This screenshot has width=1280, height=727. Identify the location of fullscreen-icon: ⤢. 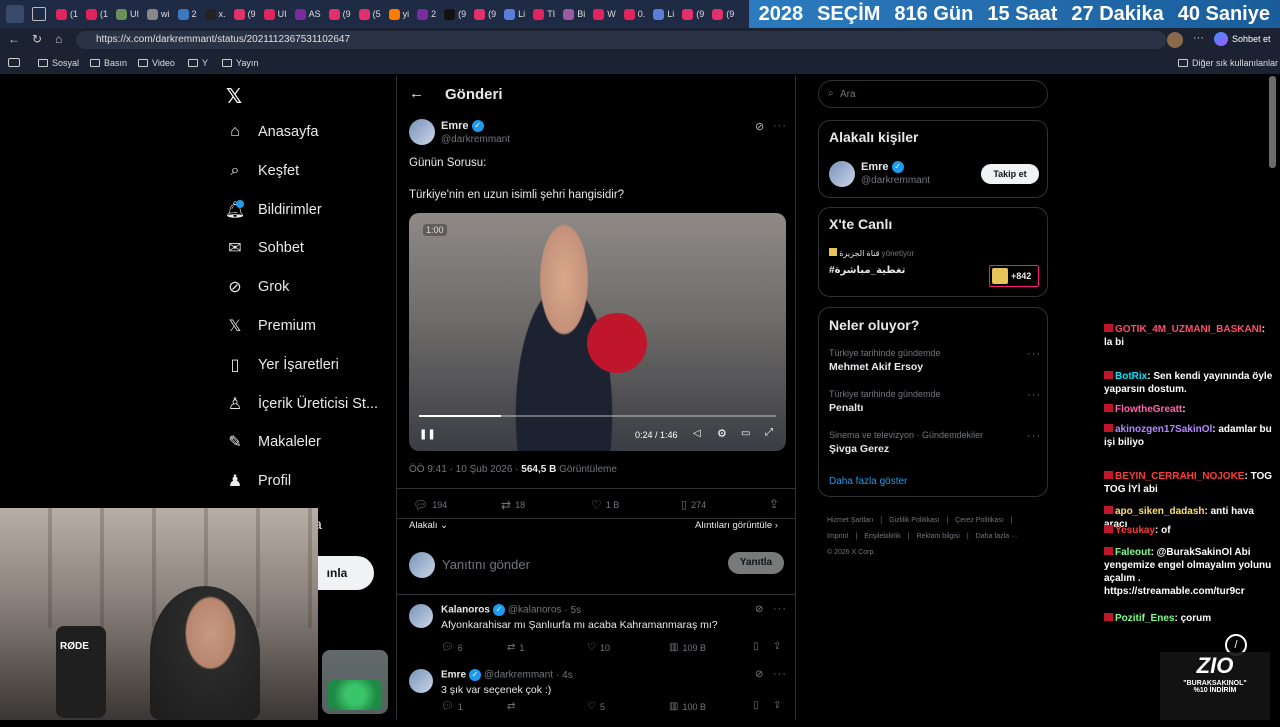
(769, 432).